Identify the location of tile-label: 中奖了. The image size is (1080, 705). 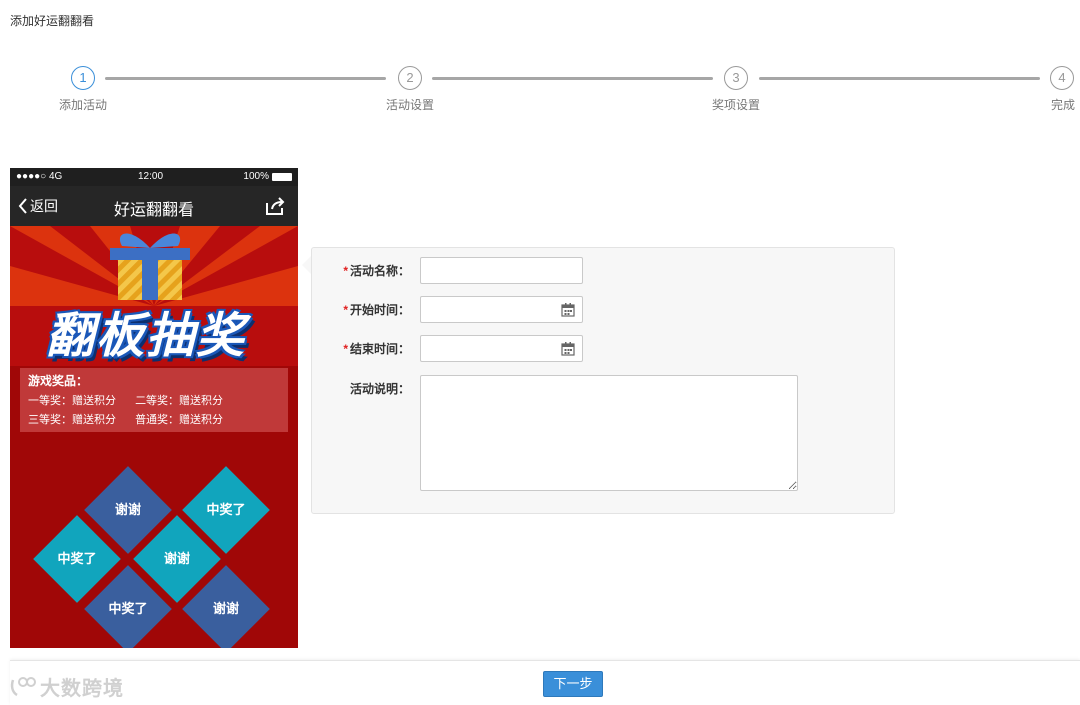
(128, 608).